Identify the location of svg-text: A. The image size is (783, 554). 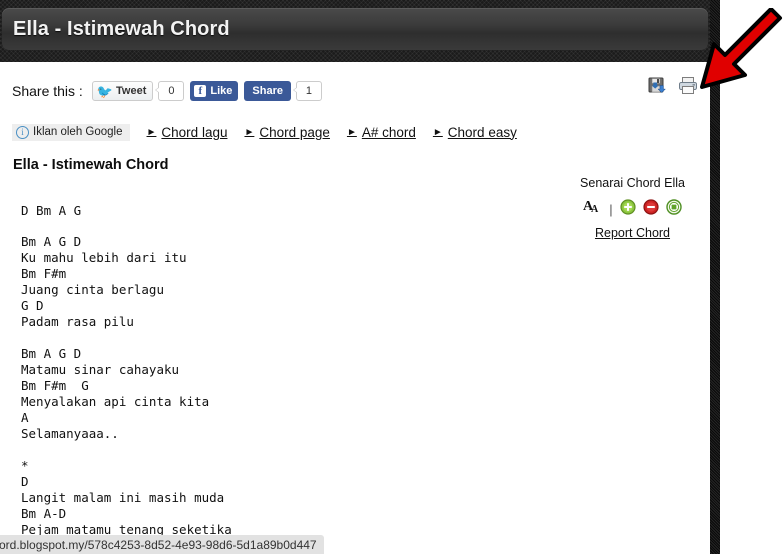
(595, 209).